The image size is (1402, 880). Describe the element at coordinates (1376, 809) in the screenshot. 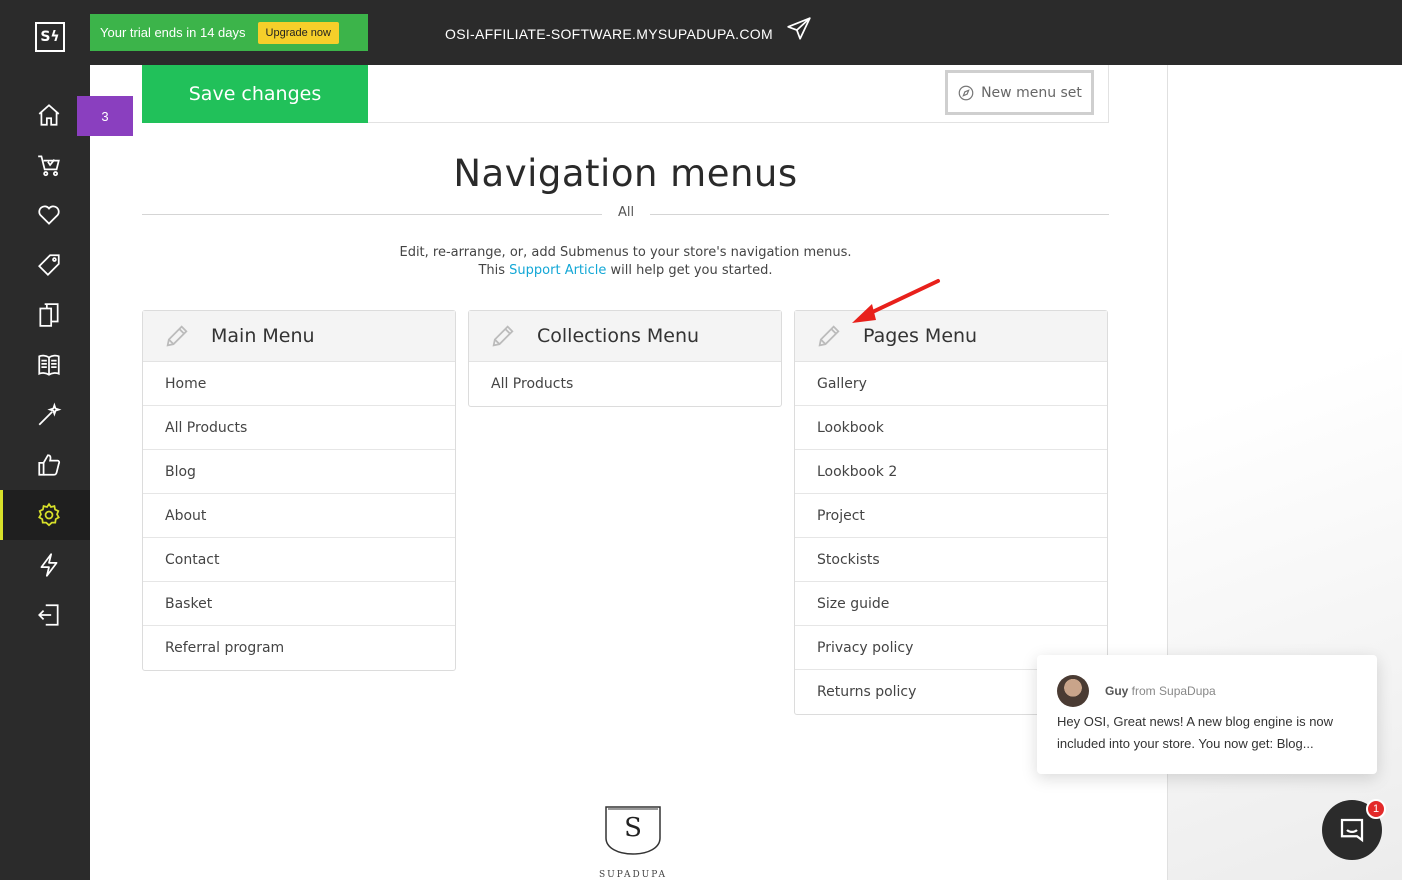

I see `chat-unread-badge: 1` at that location.